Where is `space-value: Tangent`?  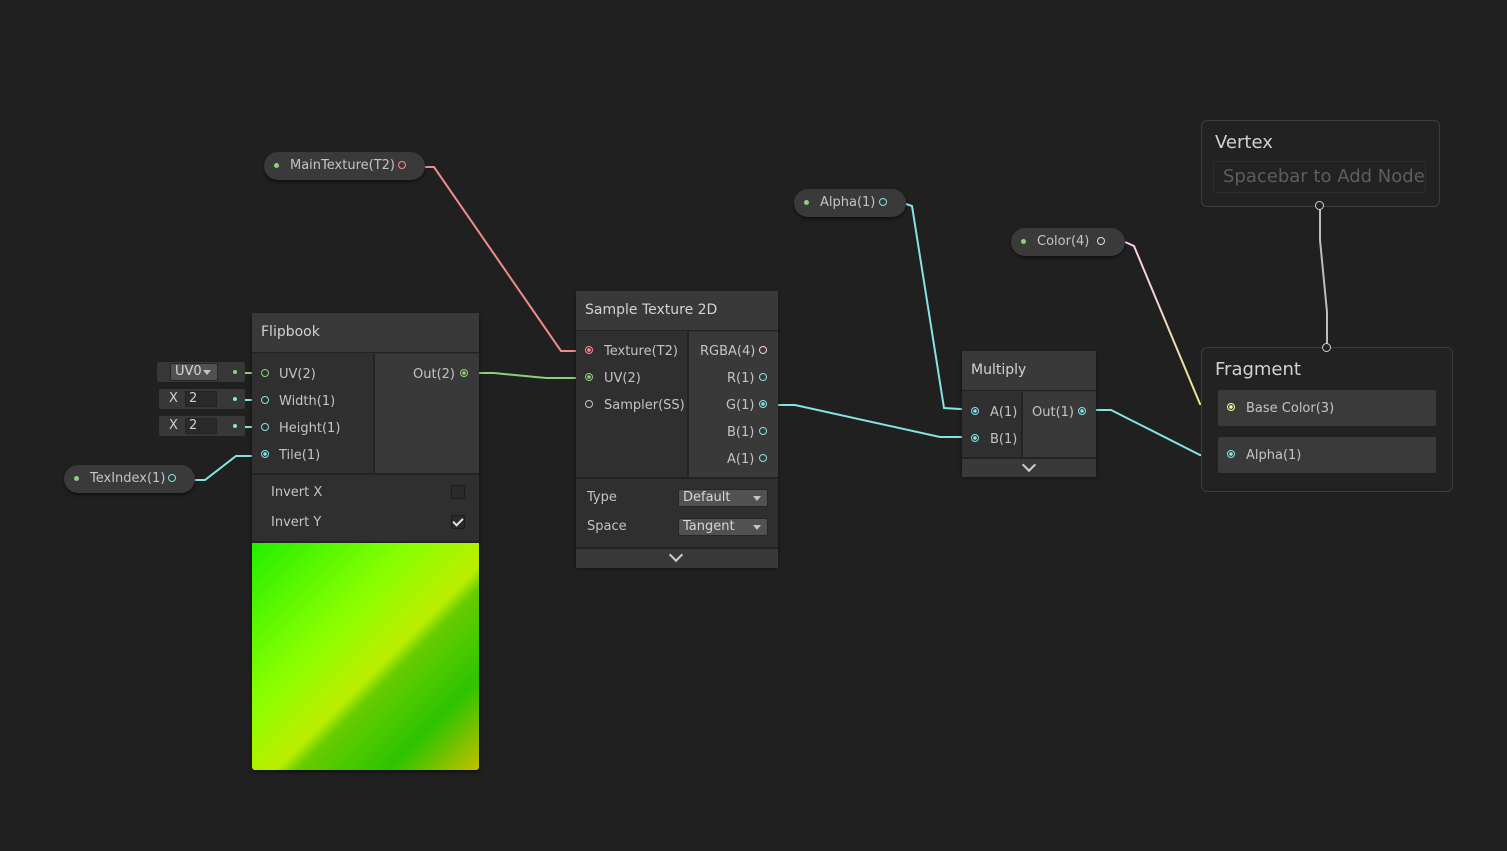 space-value: Tangent is located at coordinates (709, 526).